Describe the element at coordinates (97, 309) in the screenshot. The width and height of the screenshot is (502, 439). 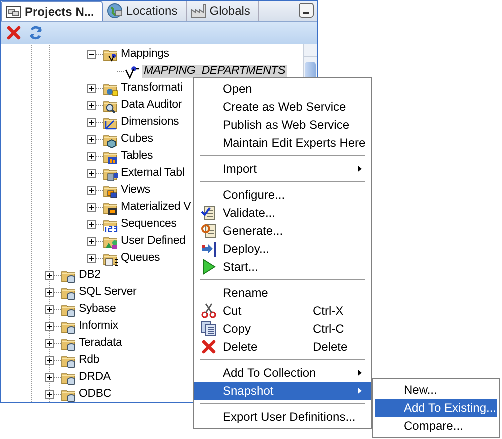
I see `tree-item: Sybase` at that location.